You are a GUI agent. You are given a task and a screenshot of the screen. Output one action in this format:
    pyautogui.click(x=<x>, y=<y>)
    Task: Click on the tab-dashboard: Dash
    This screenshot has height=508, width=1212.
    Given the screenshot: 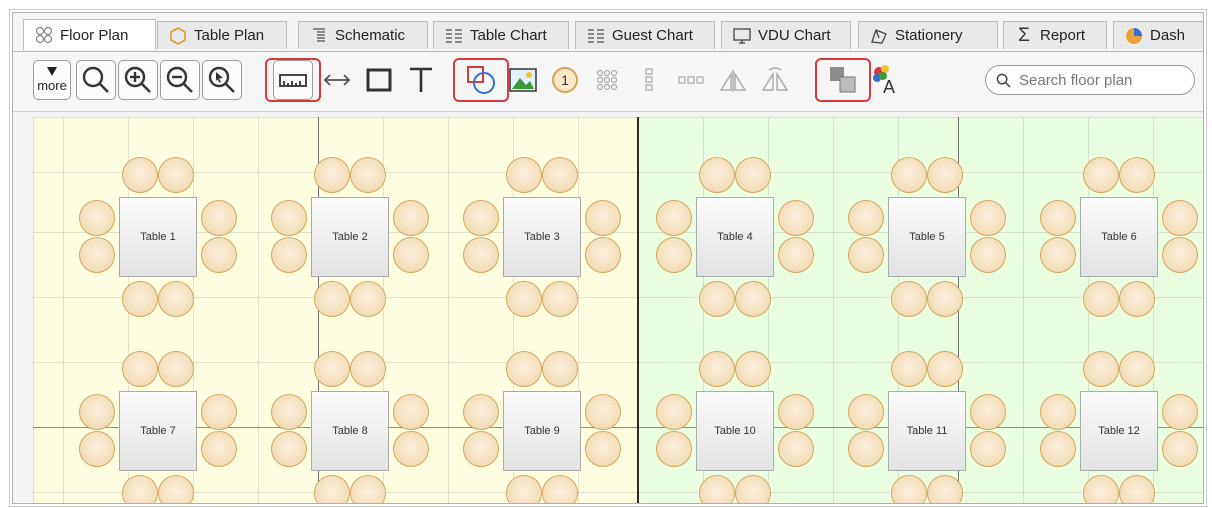 What is the action you would take?
    pyautogui.click(x=1158, y=35)
    